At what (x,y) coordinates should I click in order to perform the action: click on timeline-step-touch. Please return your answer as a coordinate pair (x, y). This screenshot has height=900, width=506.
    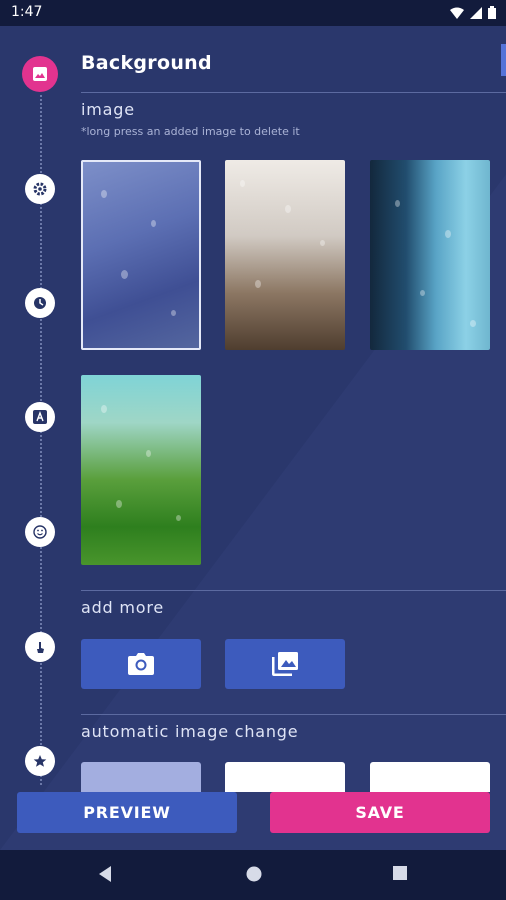
    Looking at the image, I should click on (40, 647).